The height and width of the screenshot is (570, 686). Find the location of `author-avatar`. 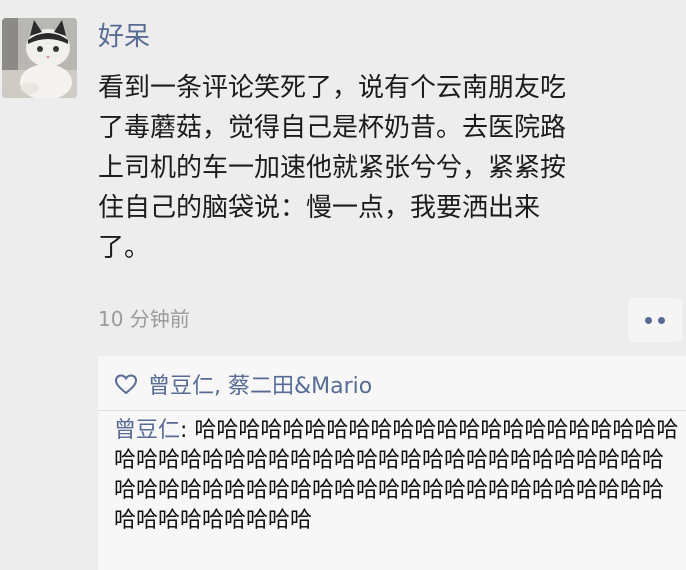

author-avatar is located at coordinates (39, 58).